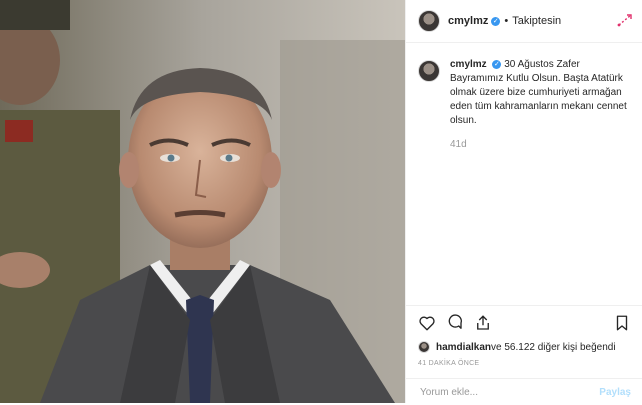 The height and width of the screenshot is (405, 642). What do you see at coordinates (448, 363) in the screenshot?
I see `post-timestamp: 41 DAKİKA ÖNCE` at bounding box center [448, 363].